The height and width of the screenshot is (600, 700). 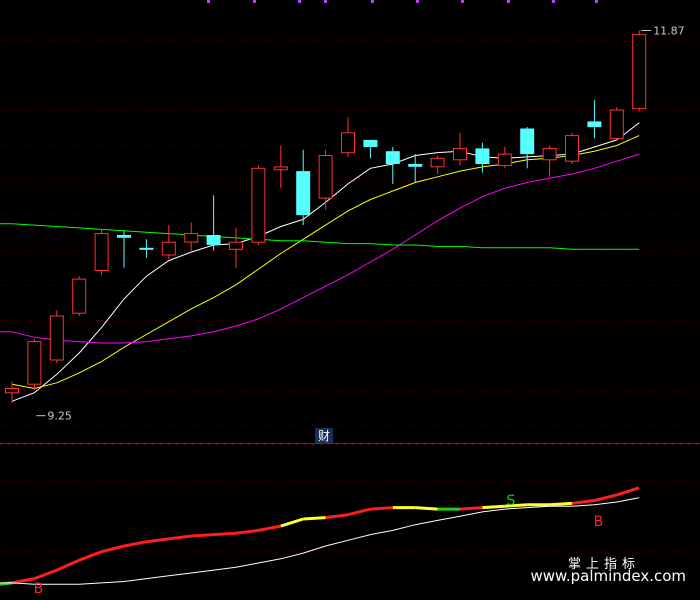 What do you see at coordinates (669, 30) in the screenshot?
I see `high-price-label: 11.87` at bounding box center [669, 30].